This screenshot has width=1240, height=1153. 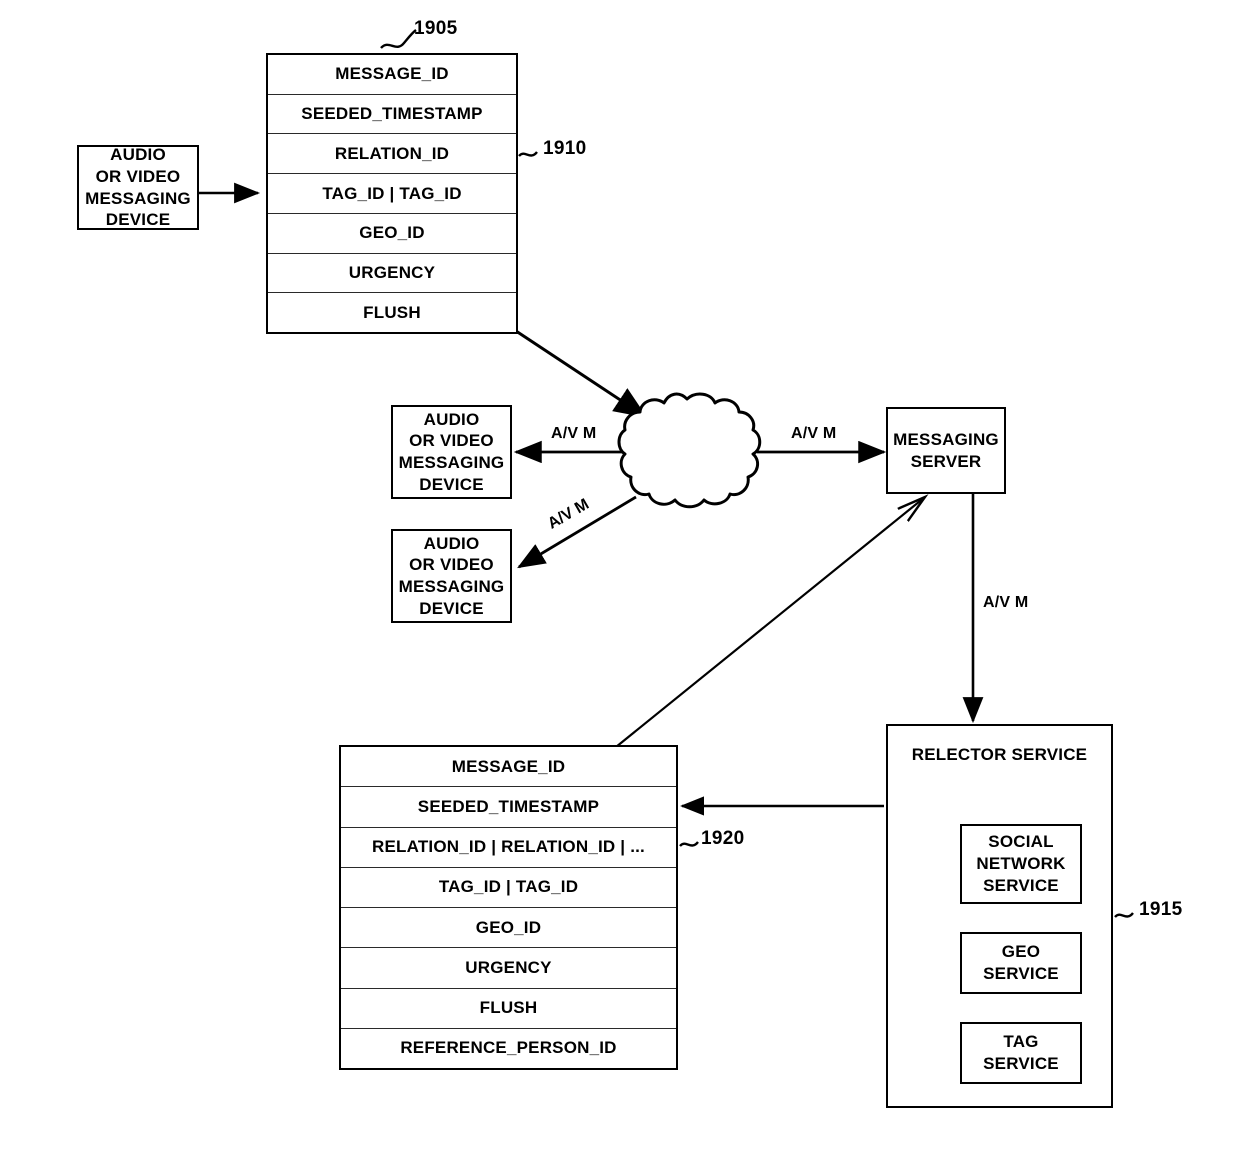 What do you see at coordinates (451, 462) in the screenshot?
I see `receiver1-line-3: MESSAGING` at bounding box center [451, 462].